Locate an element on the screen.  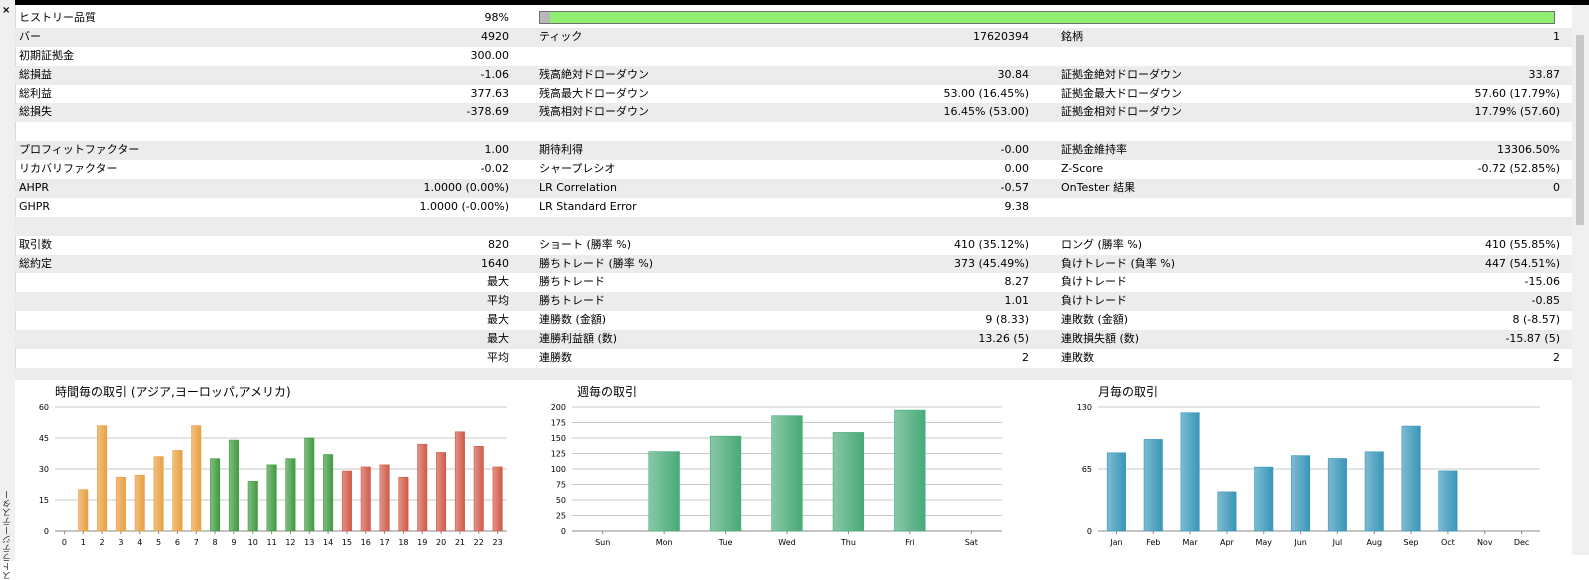
stat-value-2: 9.38 is located at coordinates (1017, 206).